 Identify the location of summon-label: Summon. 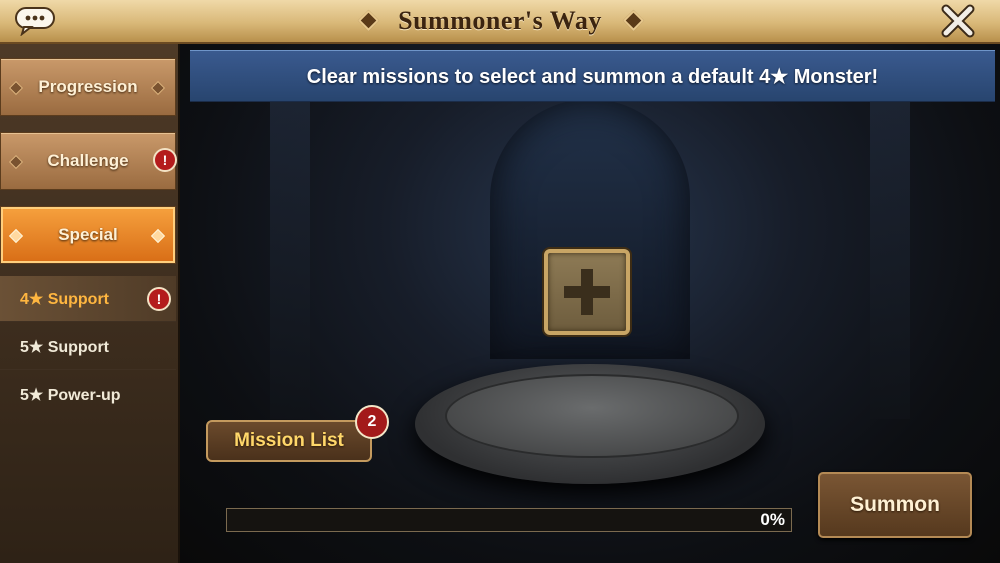
(895, 504).